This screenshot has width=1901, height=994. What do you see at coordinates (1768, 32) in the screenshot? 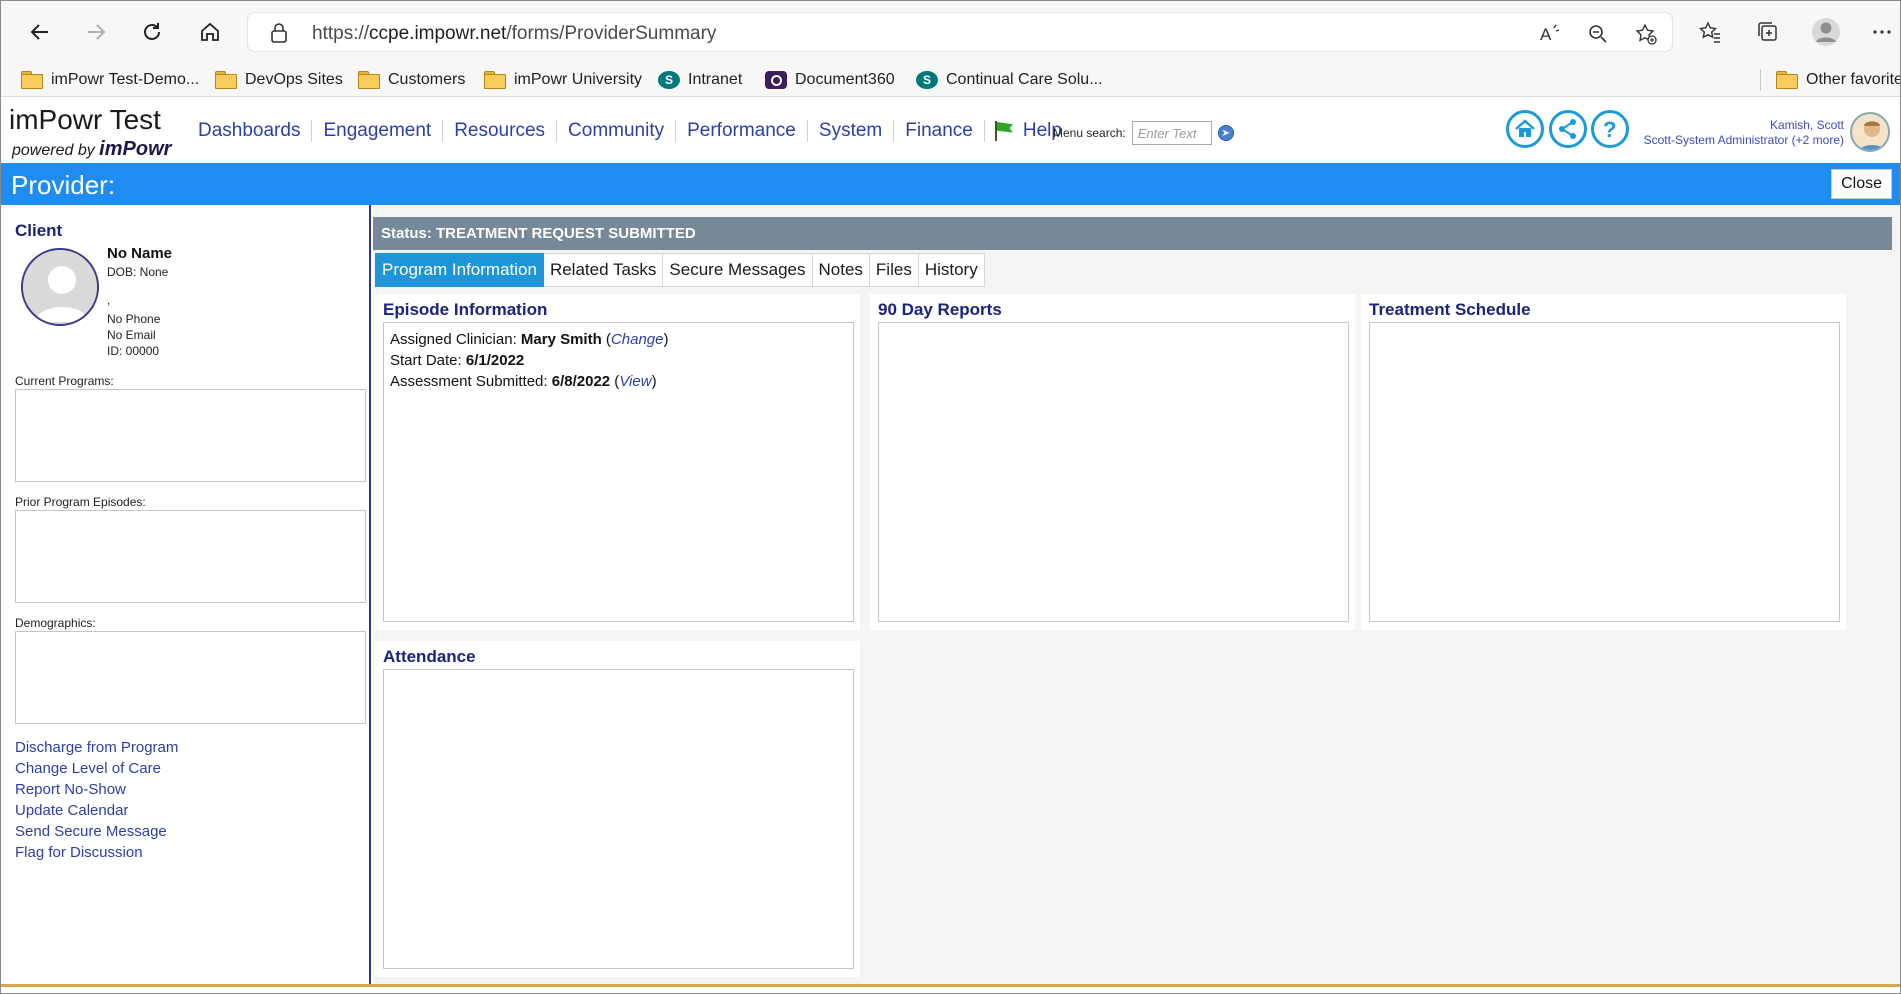
I see `collections-button` at bounding box center [1768, 32].